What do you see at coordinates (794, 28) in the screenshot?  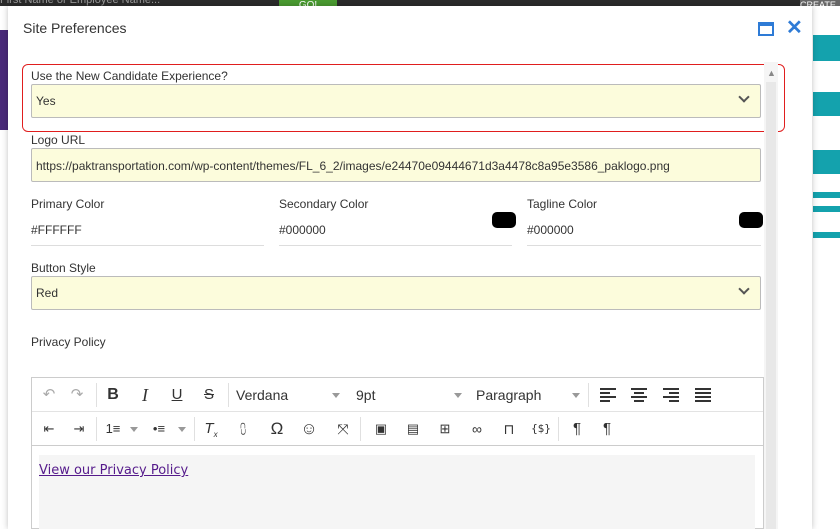 I see `close-icon: ✕` at bounding box center [794, 28].